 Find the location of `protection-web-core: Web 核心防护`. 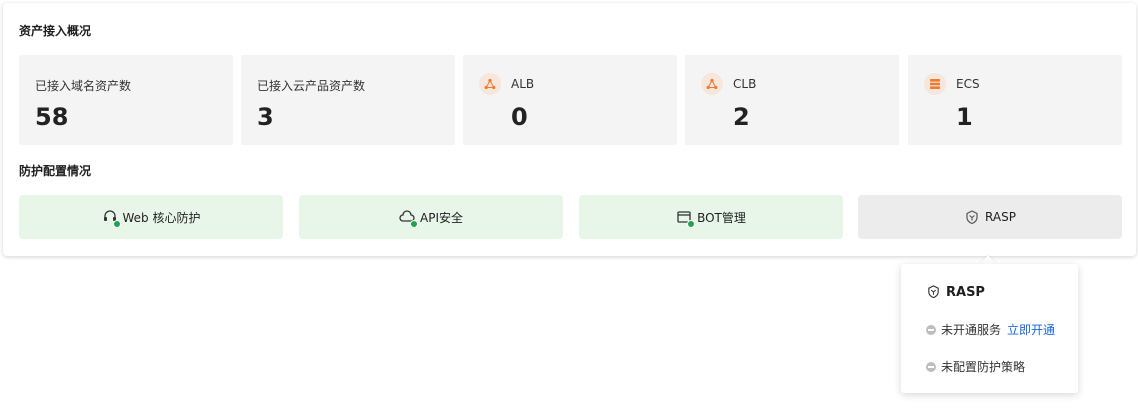

protection-web-core: Web 核心防护 is located at coordinates (151, 217).